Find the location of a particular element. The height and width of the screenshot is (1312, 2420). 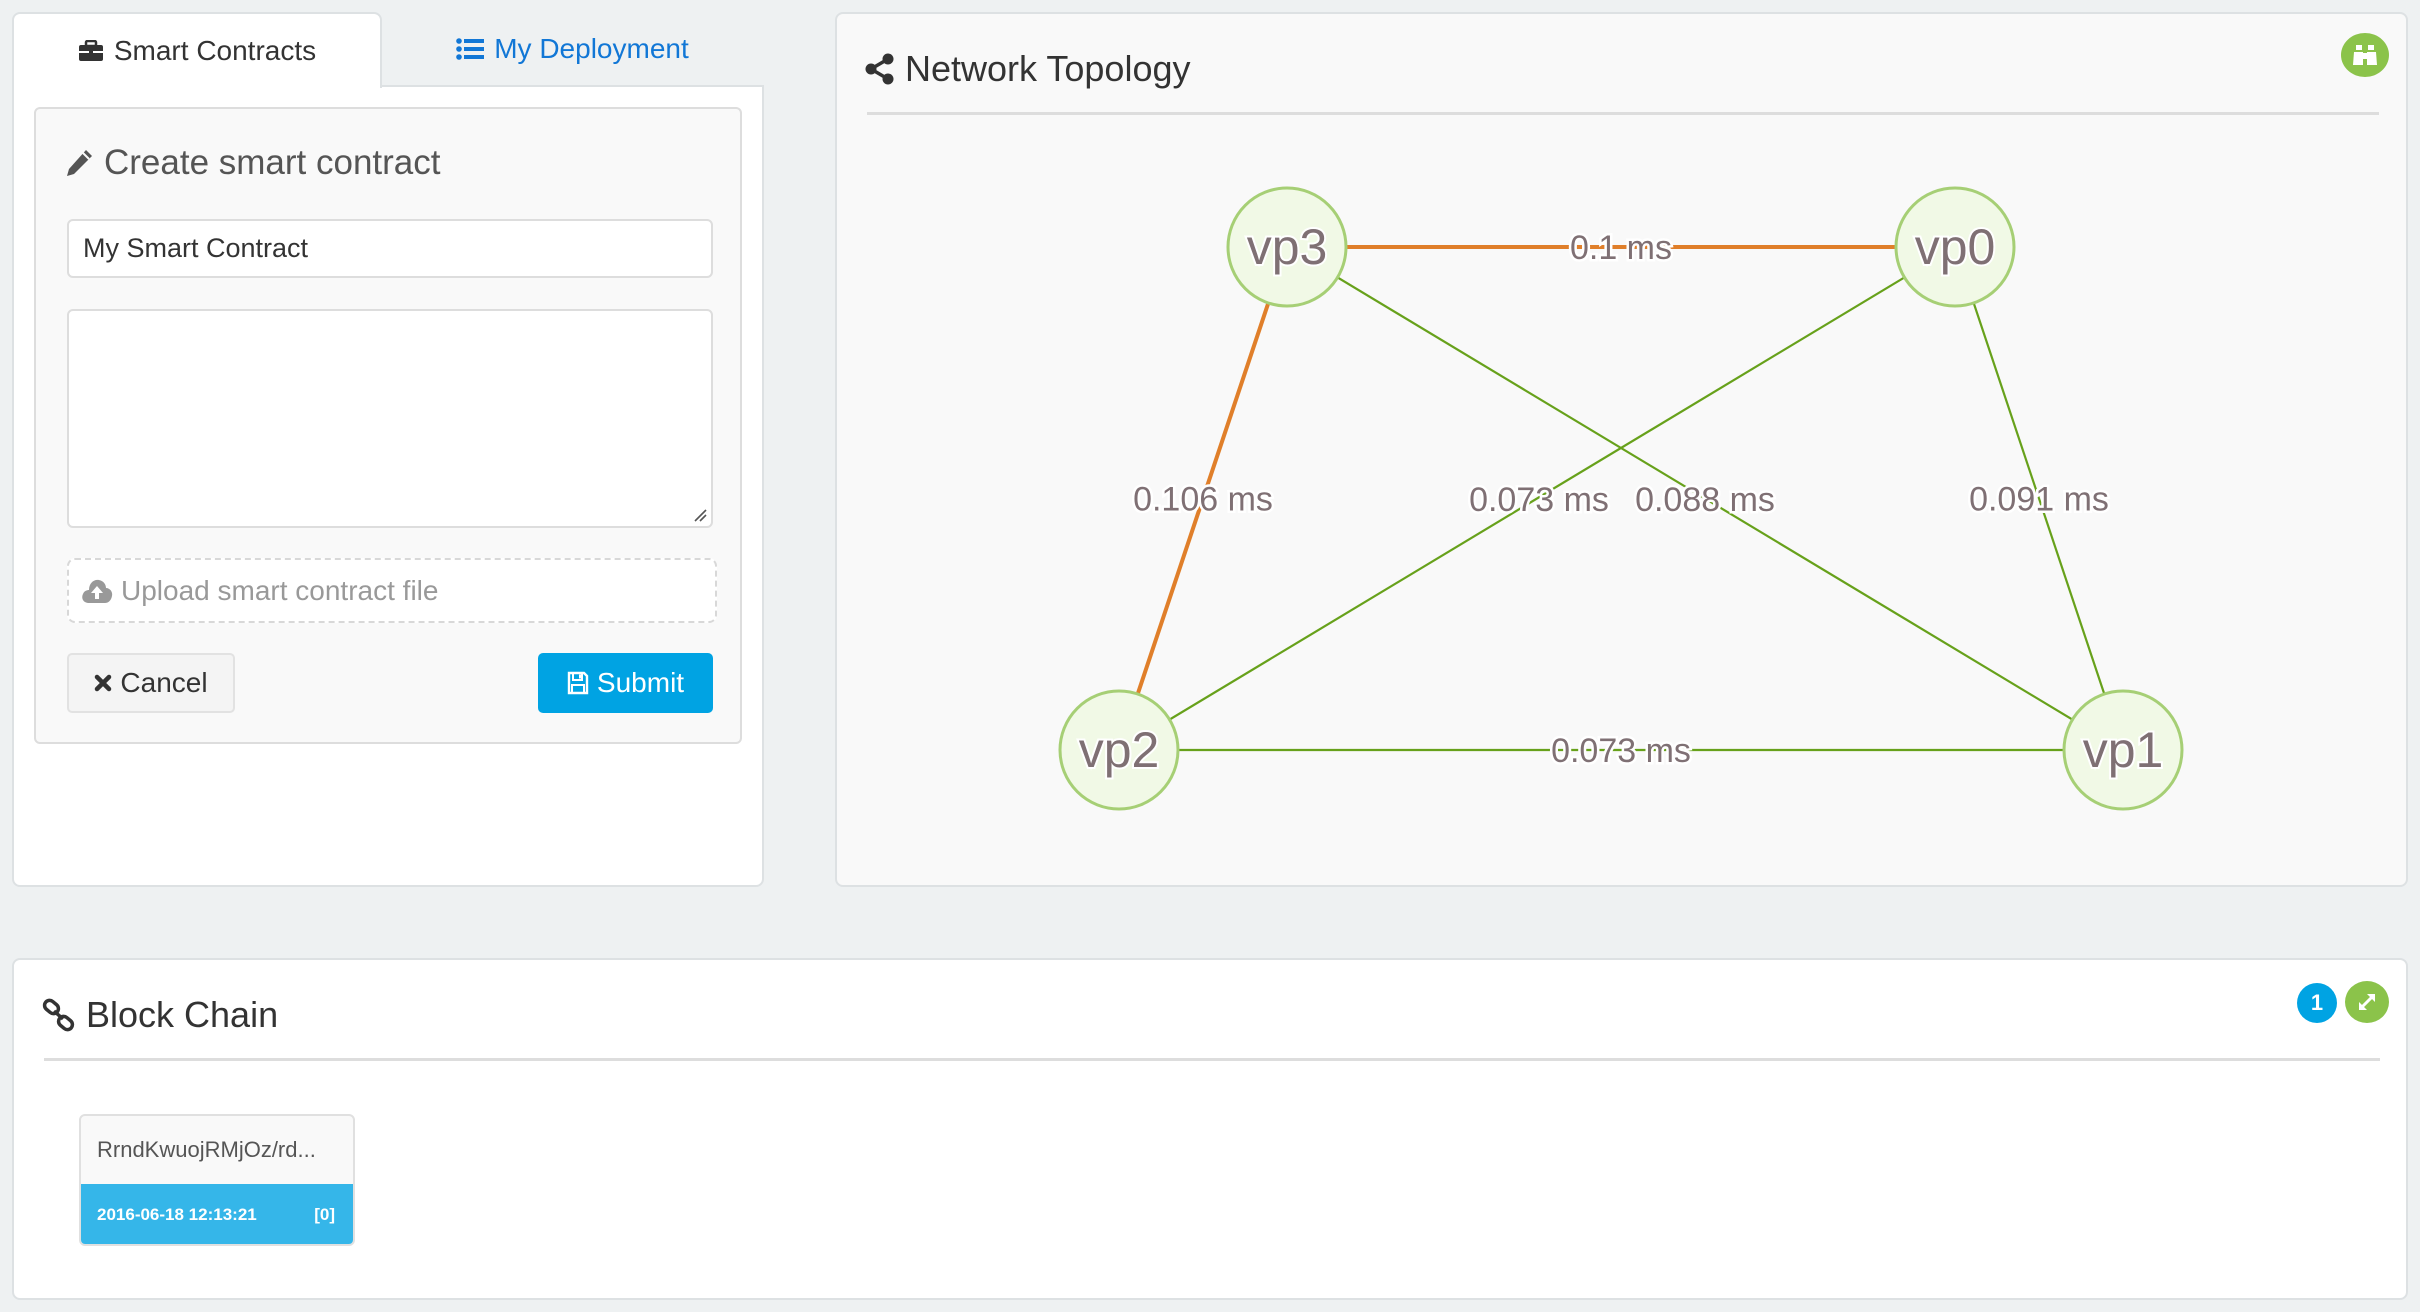

code-textarea-wrap is located at coordinates (390, 418).